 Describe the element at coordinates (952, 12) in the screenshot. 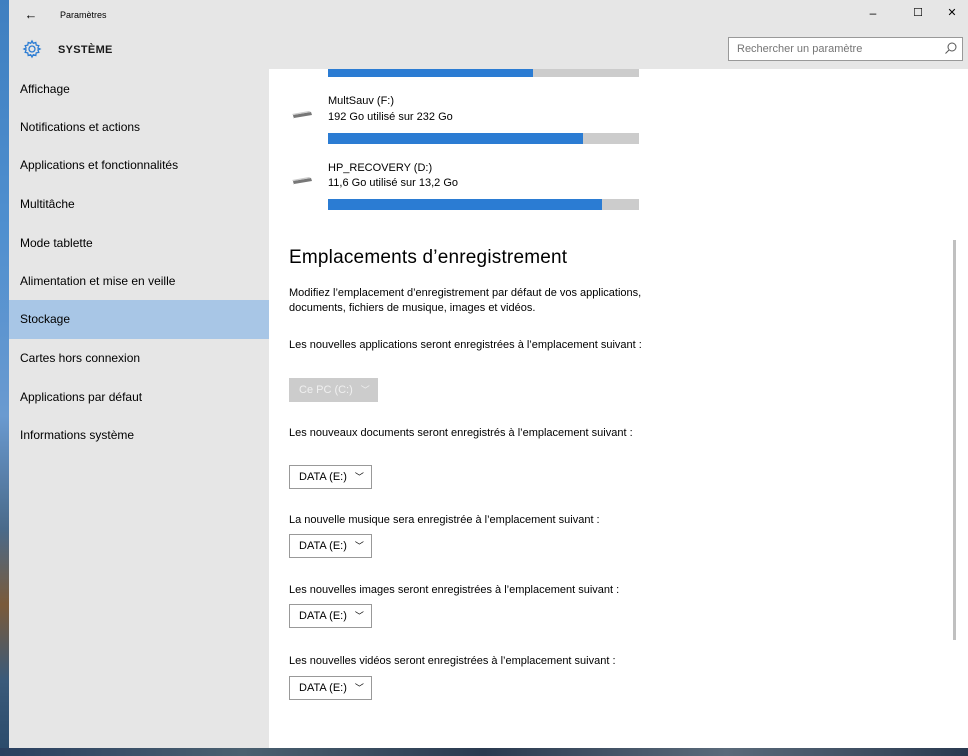

I see `close-button: ✕` at that location.